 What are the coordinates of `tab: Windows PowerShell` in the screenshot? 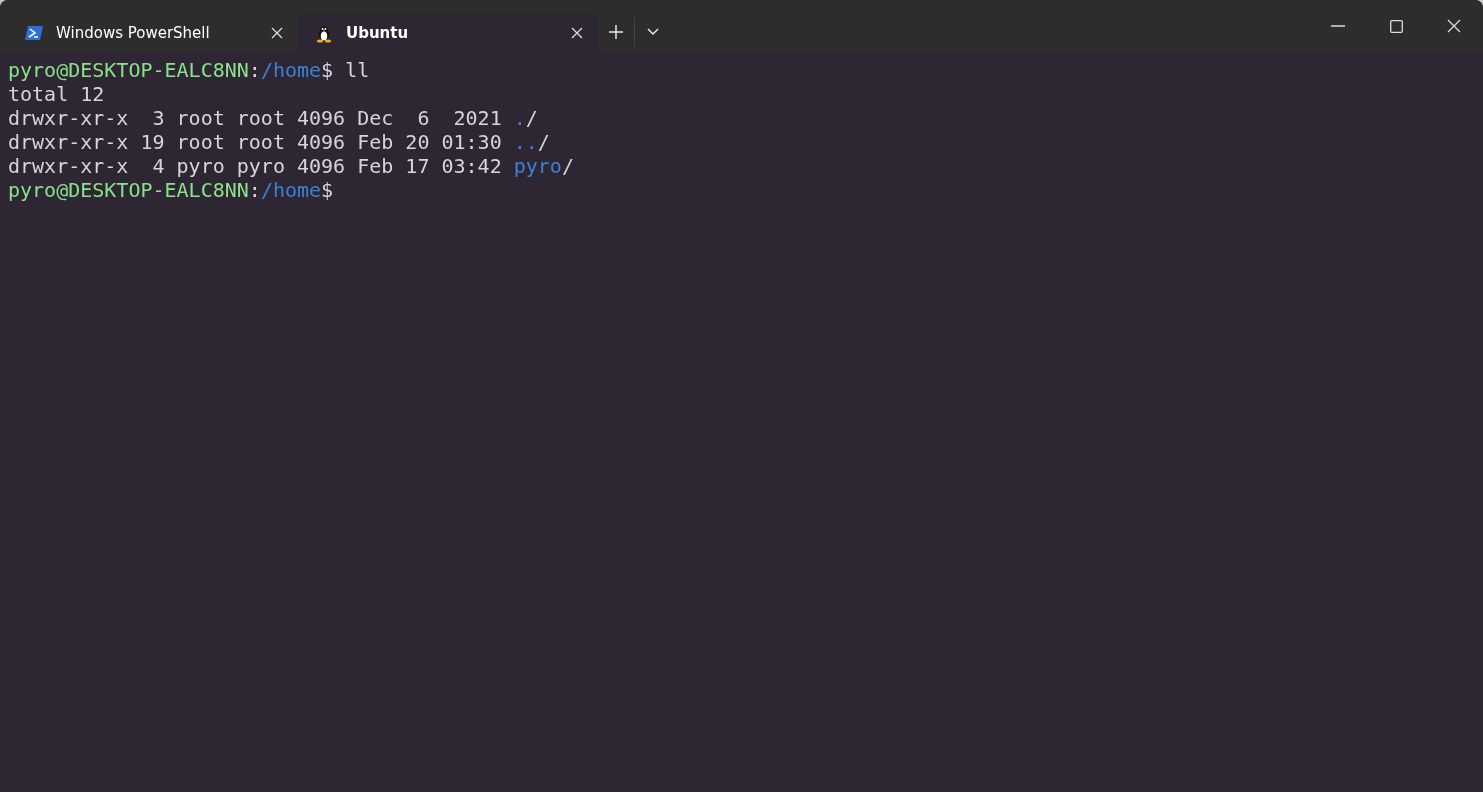 It's located at (153, 33).